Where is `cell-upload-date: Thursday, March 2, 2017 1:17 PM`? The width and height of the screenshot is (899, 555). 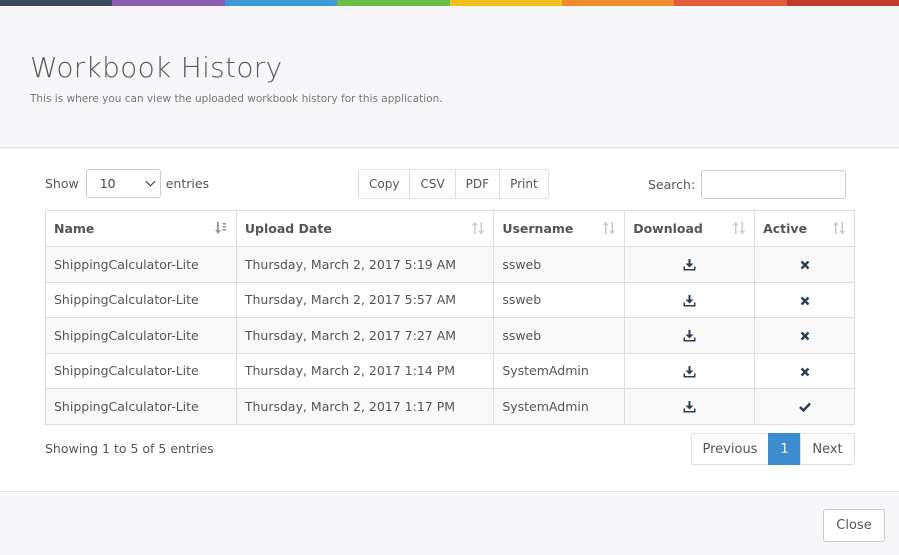 cell-upload-date: Thursday, March 2, 2017 1:17 PM is located at coordinates (365, 406).